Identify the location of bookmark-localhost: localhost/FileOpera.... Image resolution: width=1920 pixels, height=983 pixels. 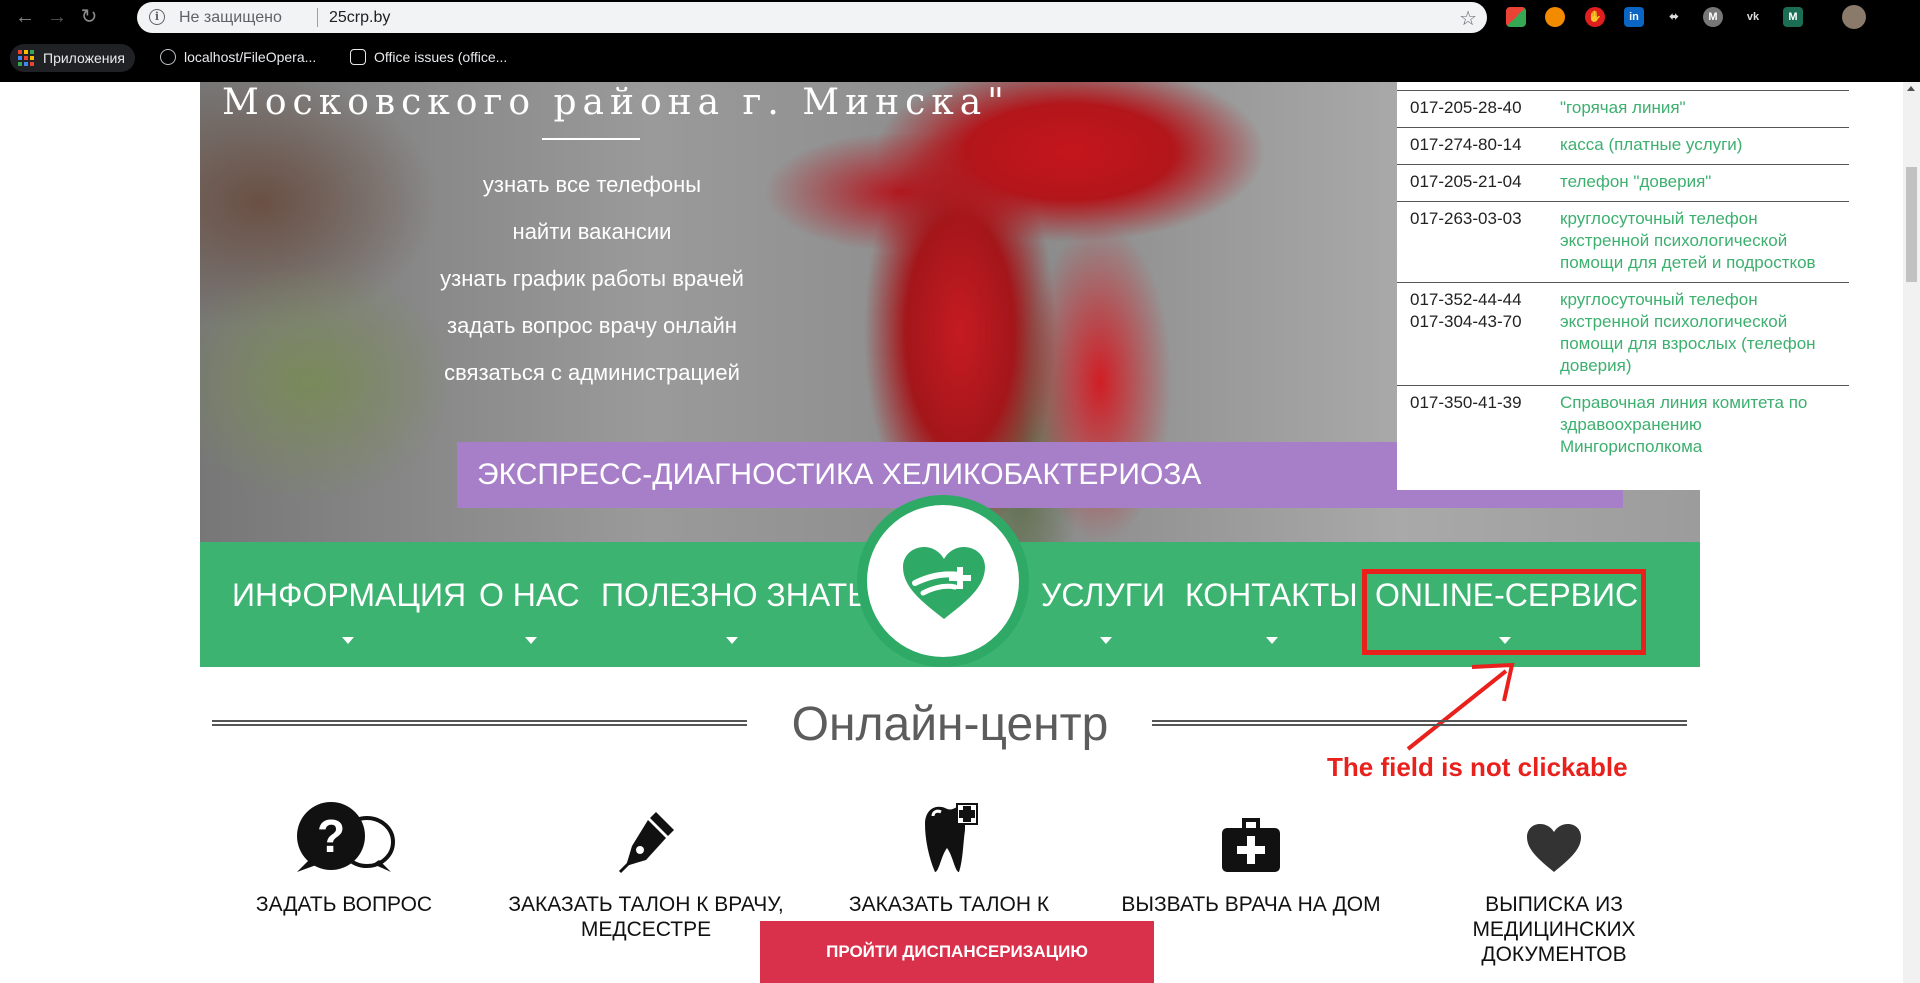
(238, 57).